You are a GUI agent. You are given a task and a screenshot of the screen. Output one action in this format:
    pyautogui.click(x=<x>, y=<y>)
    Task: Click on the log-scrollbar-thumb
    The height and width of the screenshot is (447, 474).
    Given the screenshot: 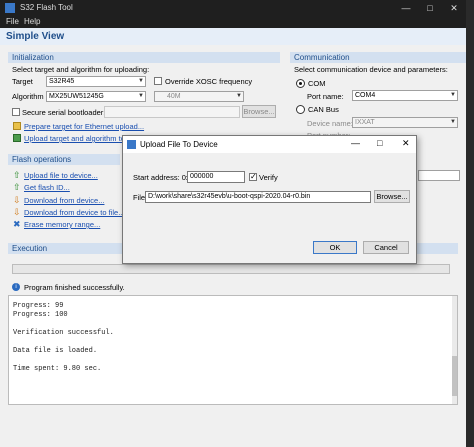 What is the action you would take?
    pyautogui.click(x=454, y=376)
    